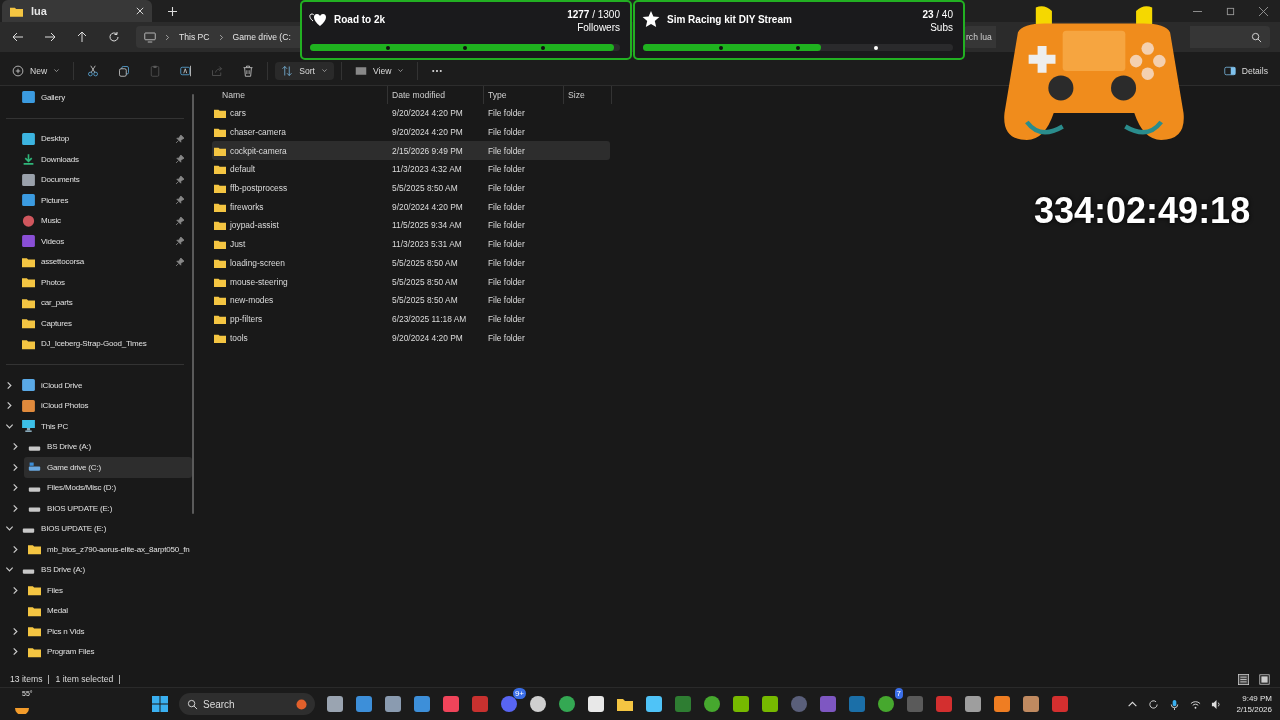  I want to click on file-name: new-modes, so click(252, 300).